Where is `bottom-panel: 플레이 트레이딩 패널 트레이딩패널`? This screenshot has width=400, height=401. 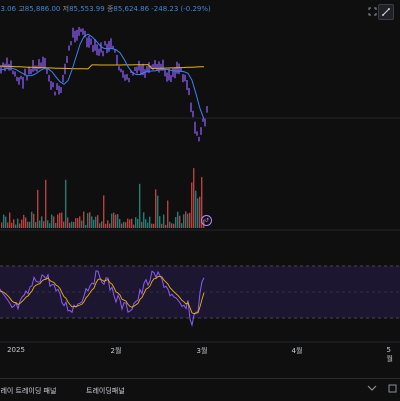
bottom-panel: 플레이 트레이딩 패널 트레이딩패널 is located at coordinates (200, 389).